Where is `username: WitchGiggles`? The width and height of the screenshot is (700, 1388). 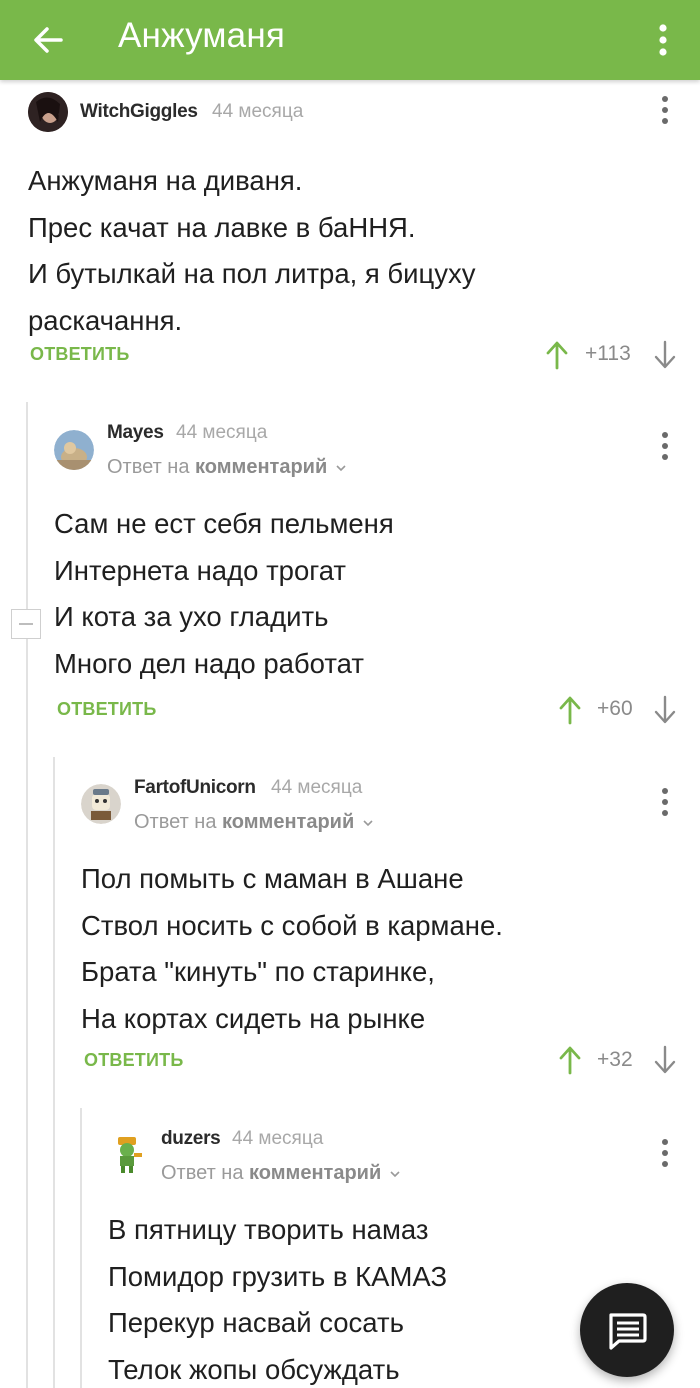
username: WitchGiggles is located at coordinates (139, 112).